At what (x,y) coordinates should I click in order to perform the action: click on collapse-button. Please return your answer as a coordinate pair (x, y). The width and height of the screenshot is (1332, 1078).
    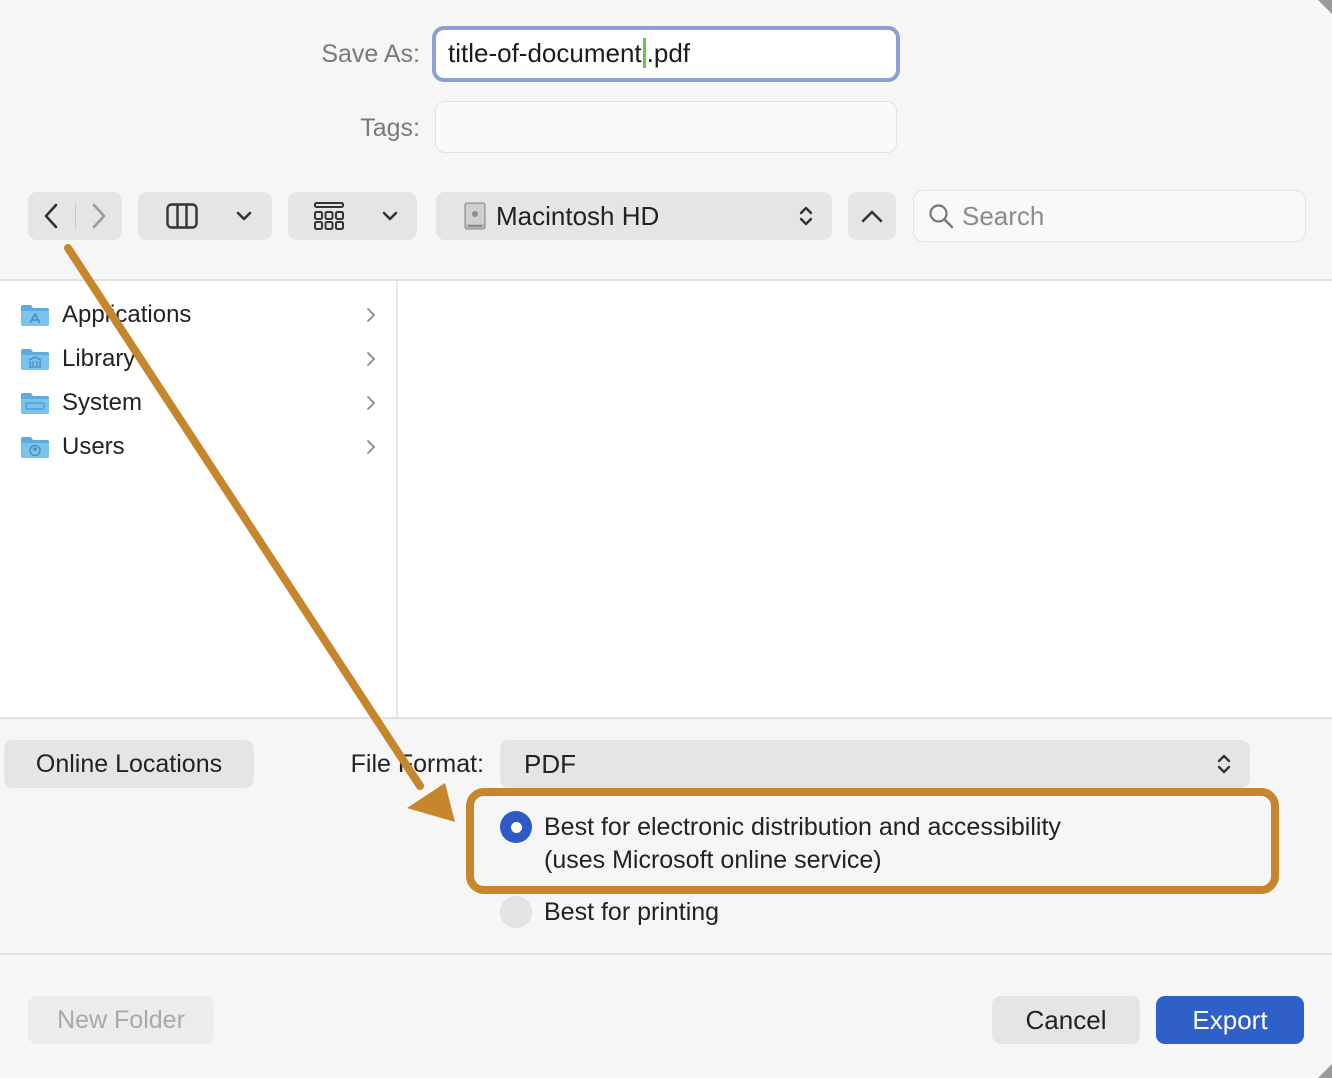
    Looking at the image, I should click on (872, 216).